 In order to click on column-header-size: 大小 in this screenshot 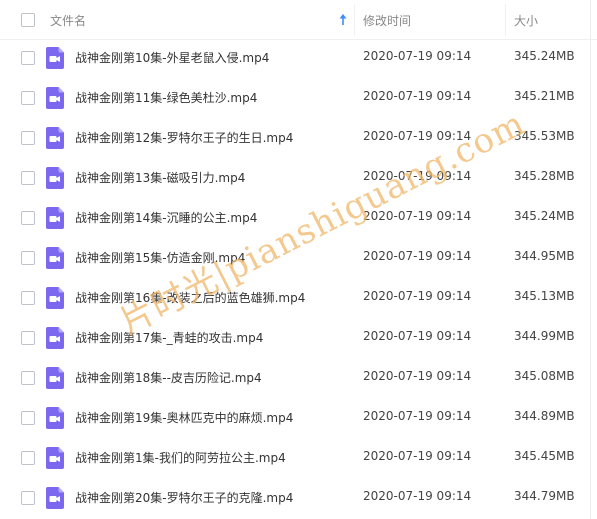, I will do `click(526, 20)`.